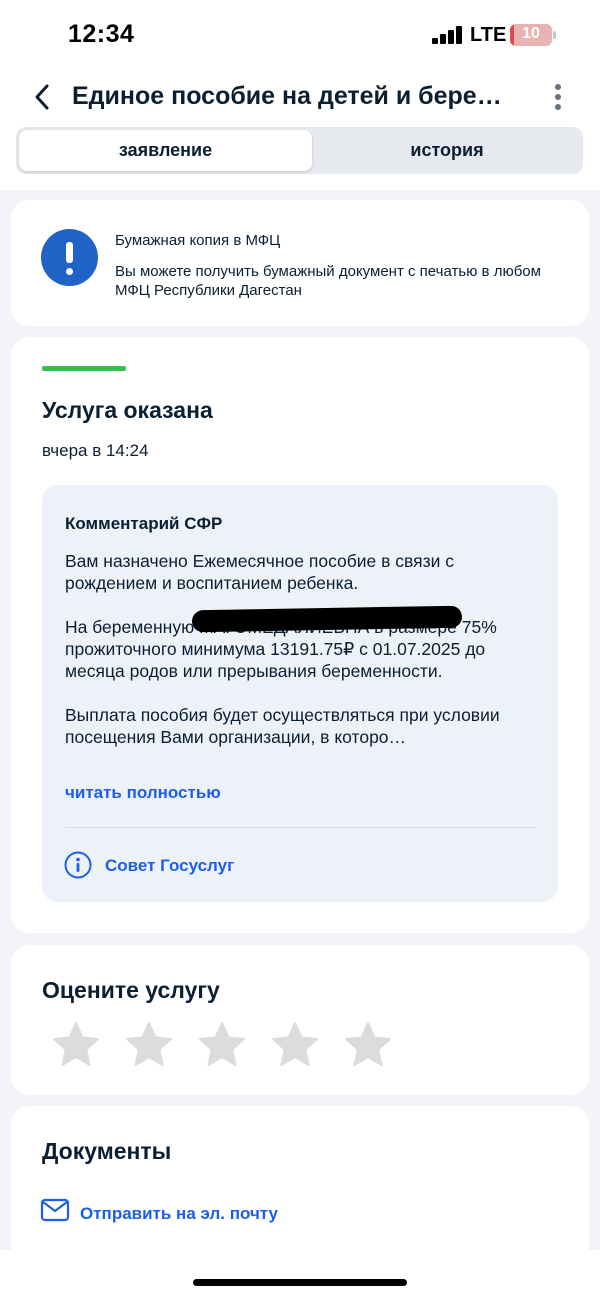 The height and width of the screenshot is (1297, 600). I want to click on bottom-area, so click(300, 1273).